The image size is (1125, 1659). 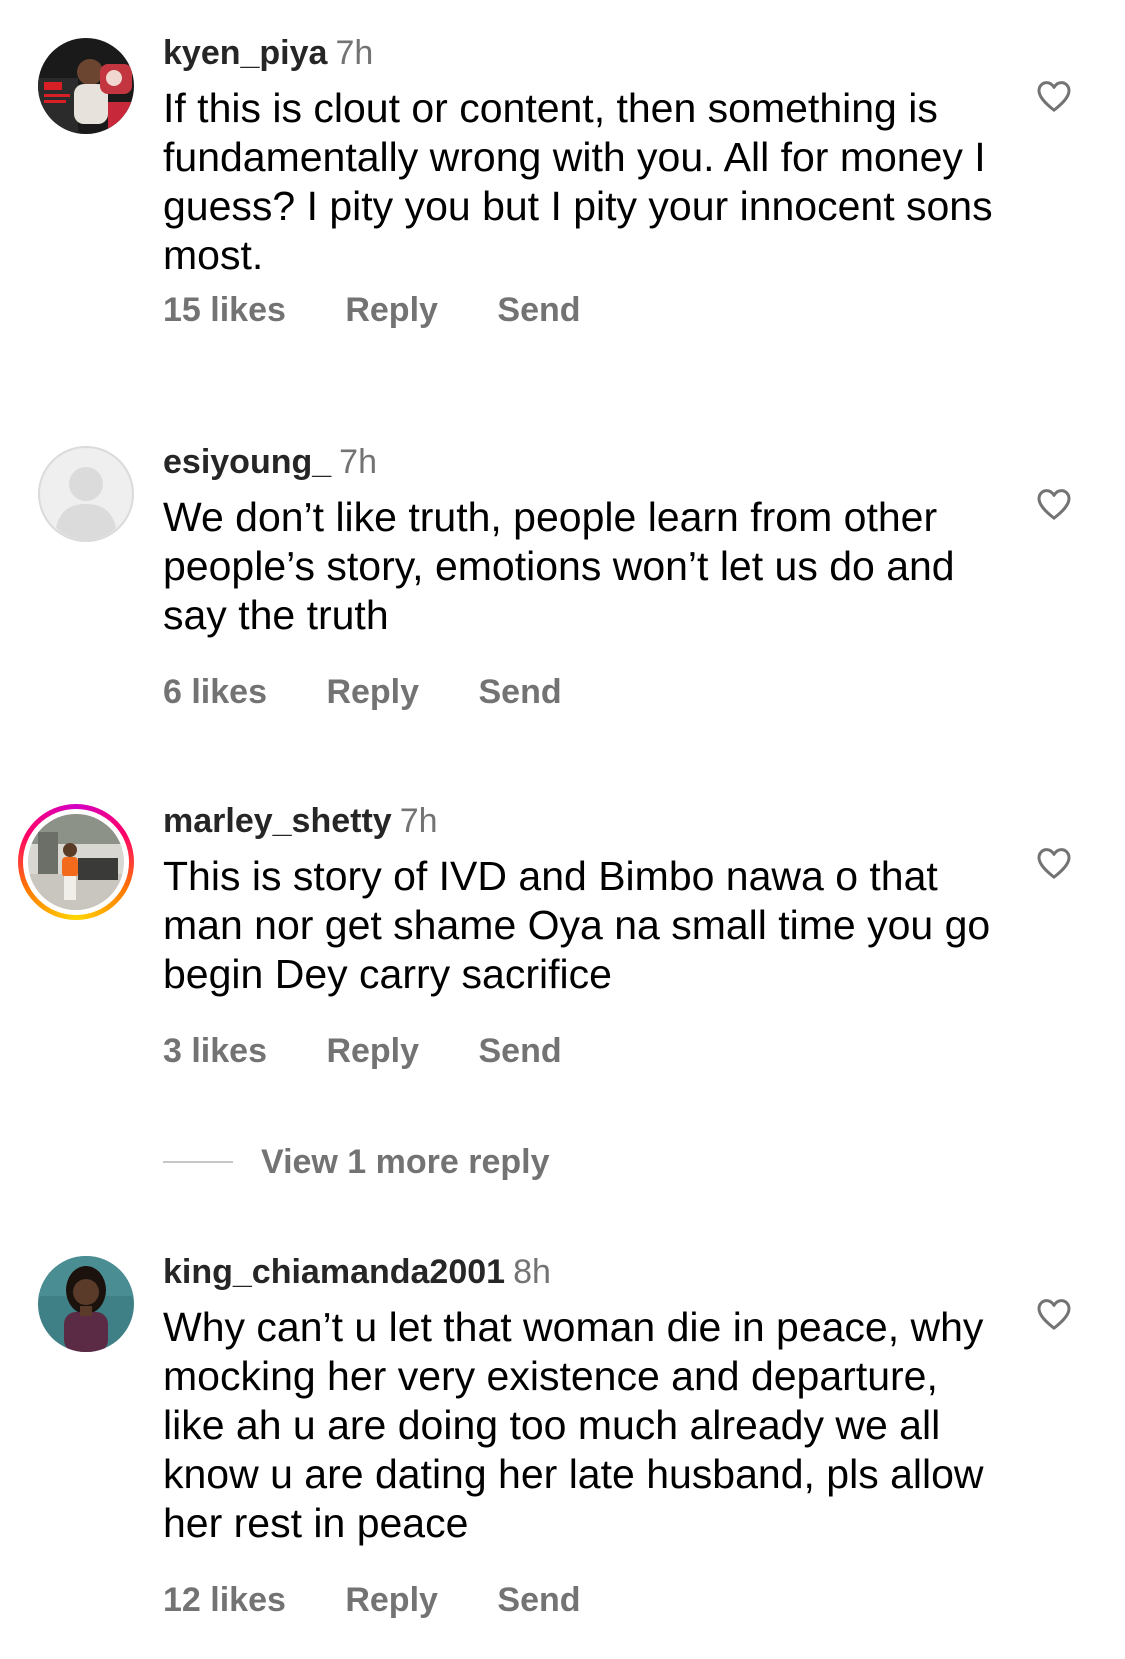 I want to click on reply-thread-line, so click(x=198, y=1162).